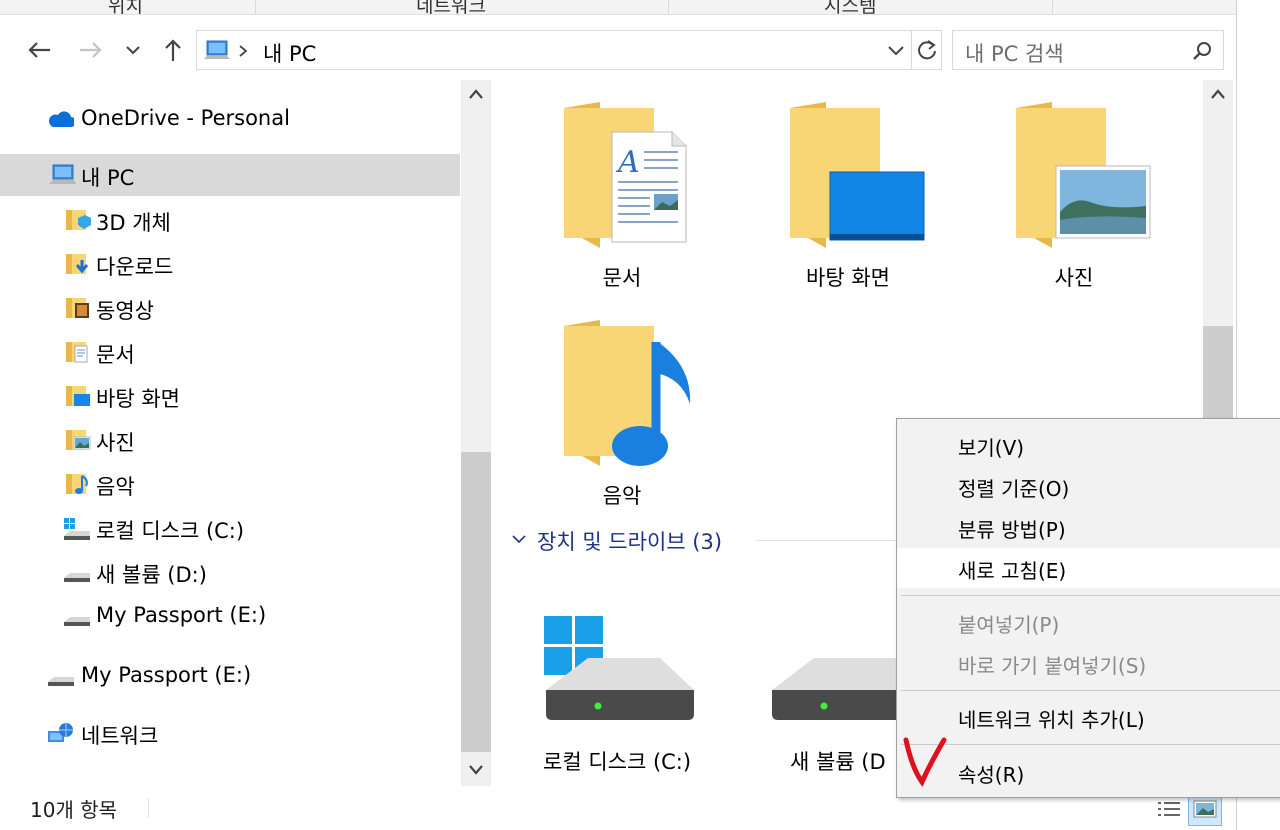 The width and height of the screenshot is (1280, 830). I want to click on drive-volume-d: 새 볼륨 (D, so click(837, 695).